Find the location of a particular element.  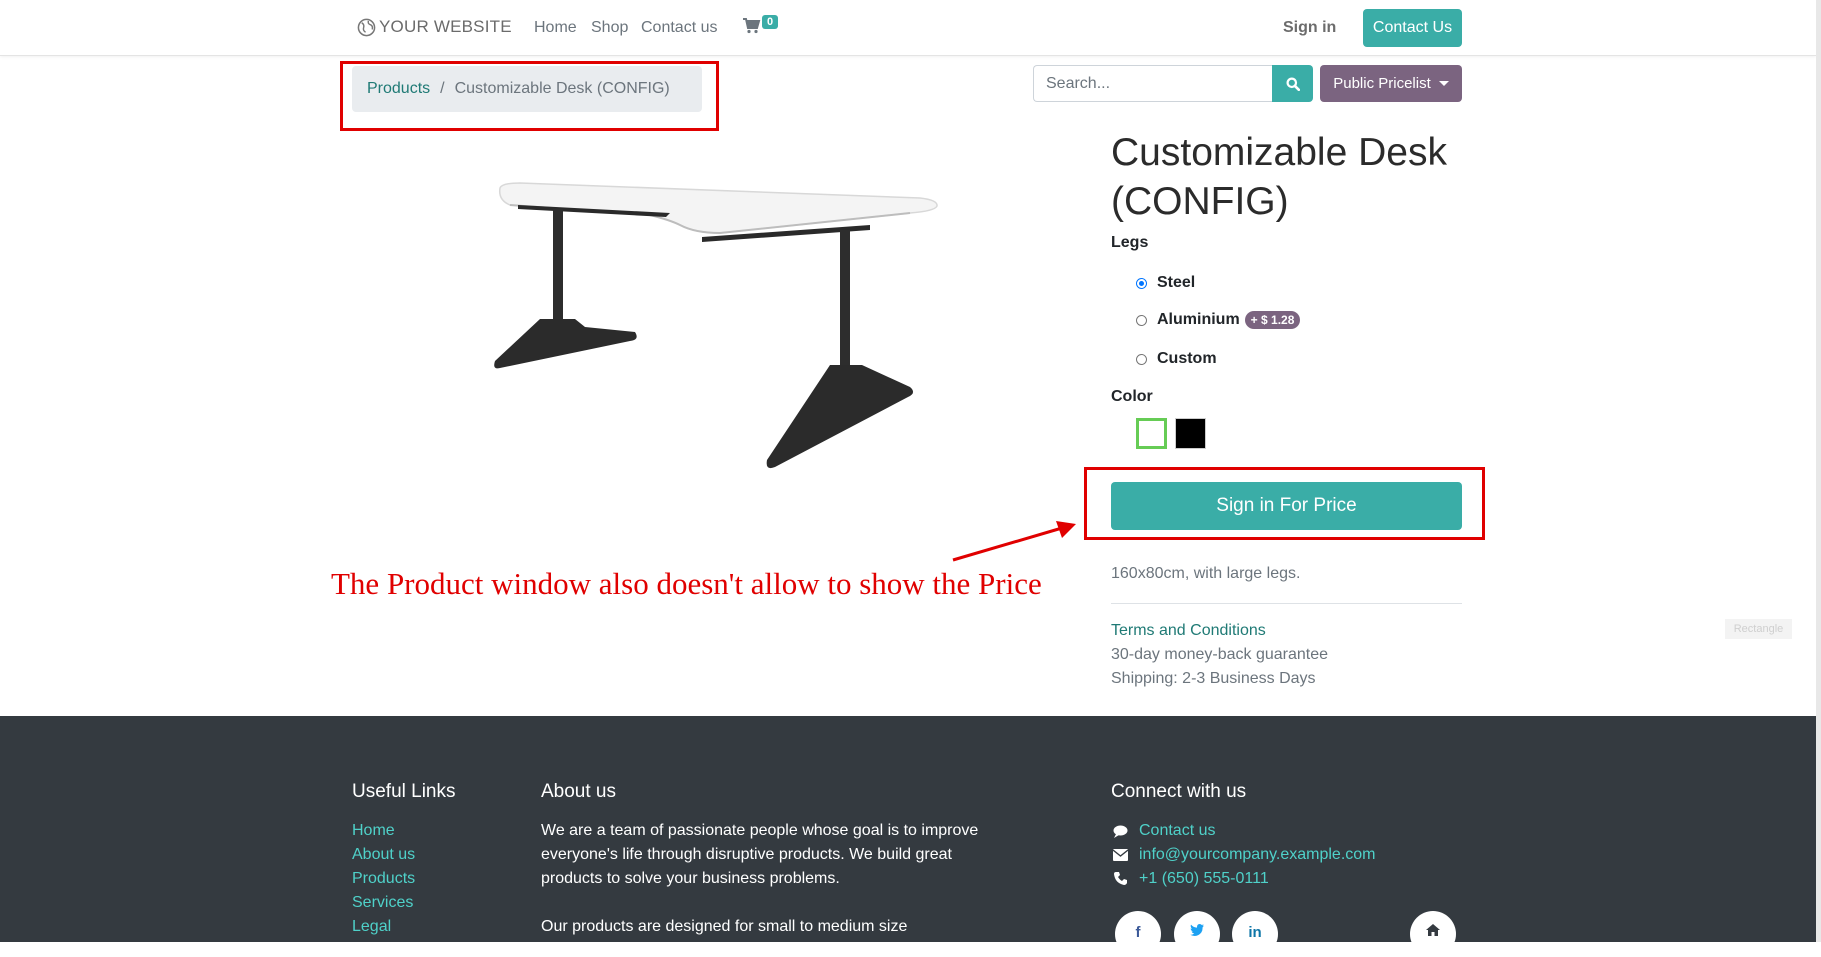

terms-link: Terms and Conditions is located at coordinates (1188, 631).